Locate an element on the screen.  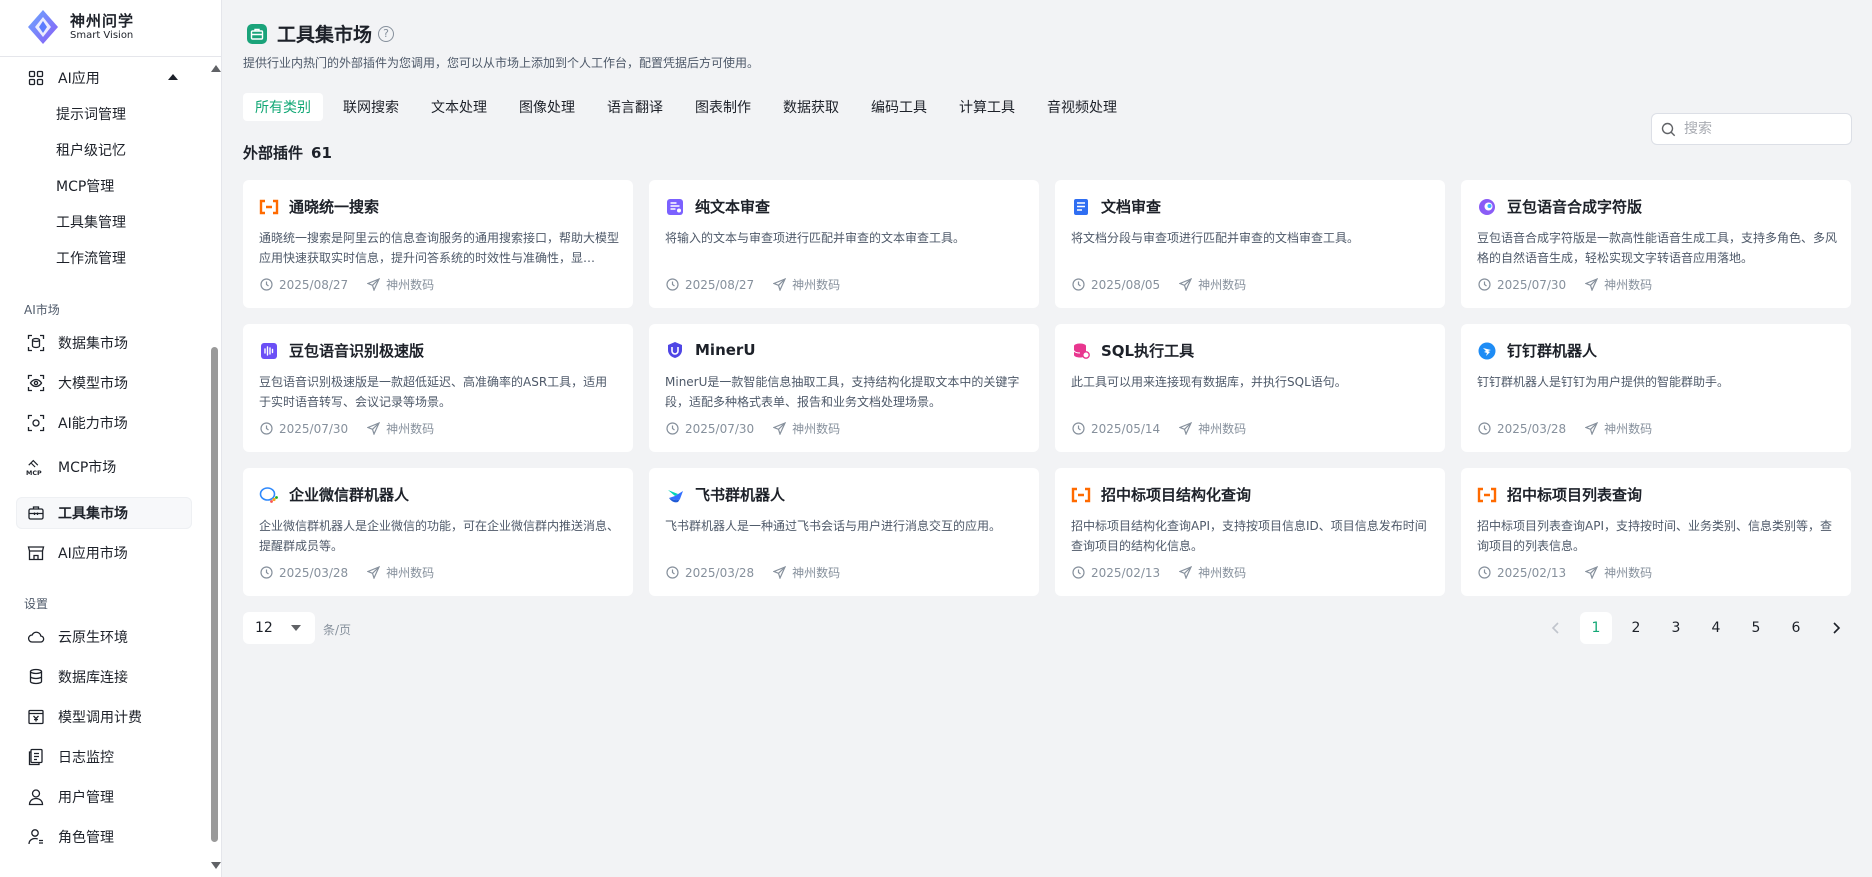
tab-category: 联网搜索 is located at coordinates (371, 107).